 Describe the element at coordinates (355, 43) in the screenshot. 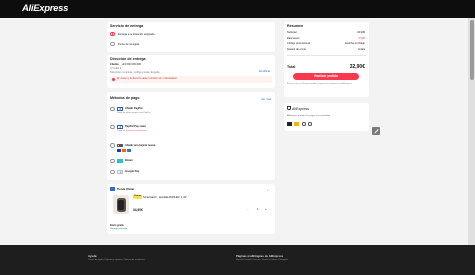

I see `promo-code-input: Escribe el código` at that location.